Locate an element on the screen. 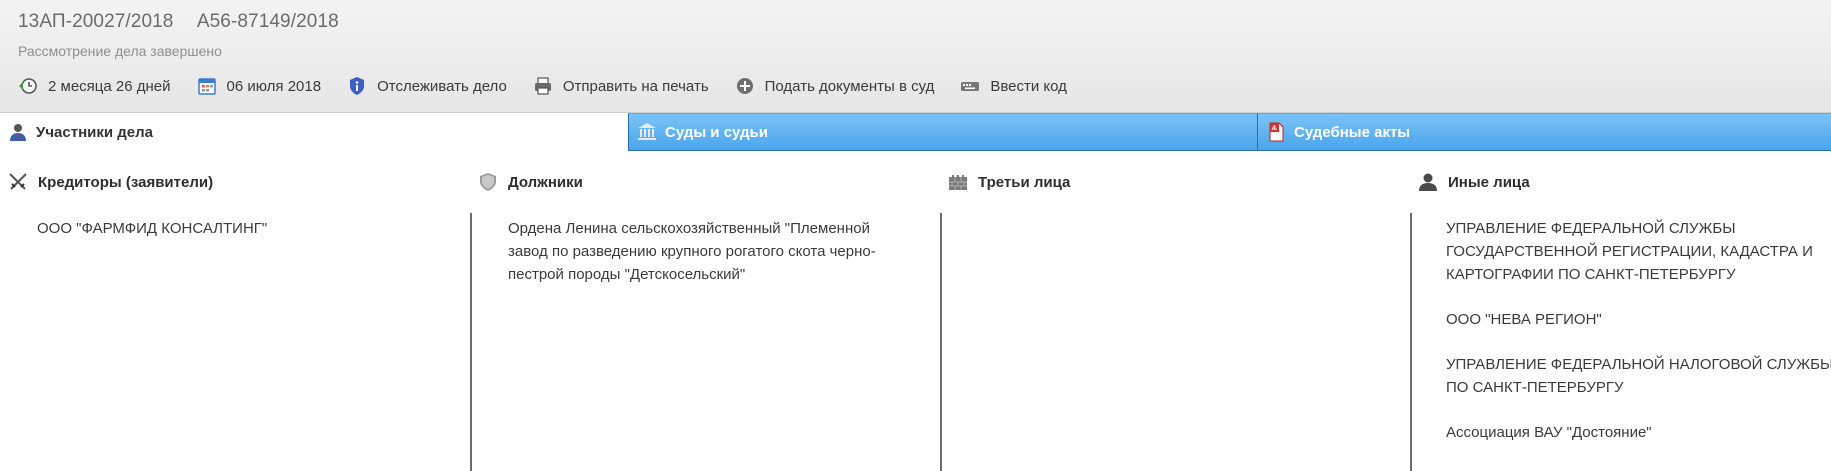 This screenshot has height=471, width=1831. creditors-list: ООО "ФАРМФИД КОНСАЛТИНГ" is located at coordinates (134, 342).